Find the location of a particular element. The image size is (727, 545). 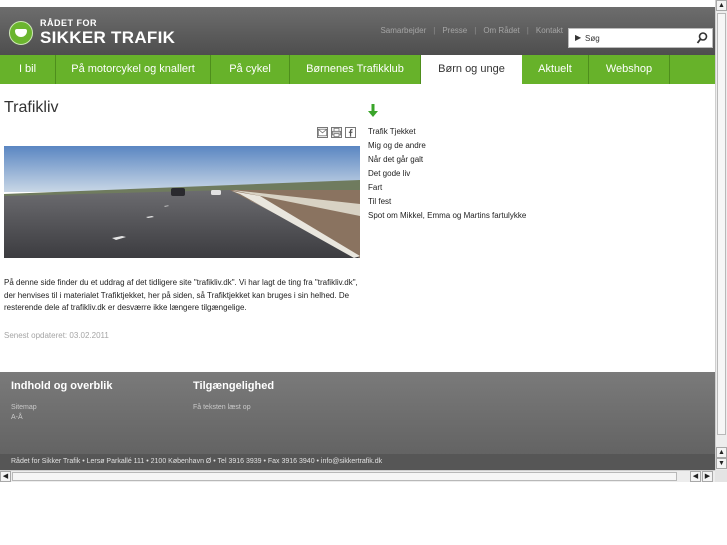

sidebar-link-trafik-tjekket: Trafik Tjekket is located at coordinates (447, 132).